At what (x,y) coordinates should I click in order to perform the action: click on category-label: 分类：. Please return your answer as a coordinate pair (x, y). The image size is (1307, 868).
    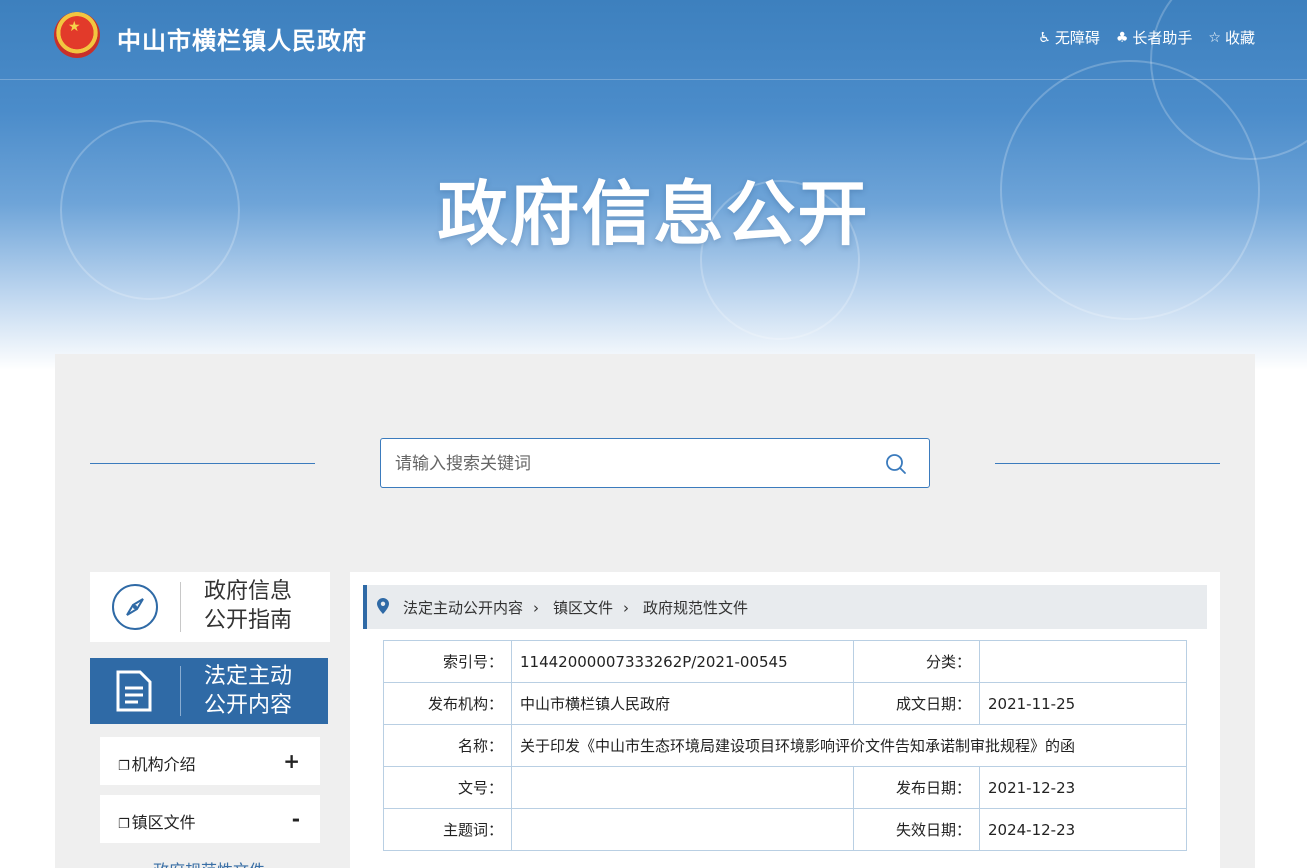
    Looking at the image, I should click on (916, 661).